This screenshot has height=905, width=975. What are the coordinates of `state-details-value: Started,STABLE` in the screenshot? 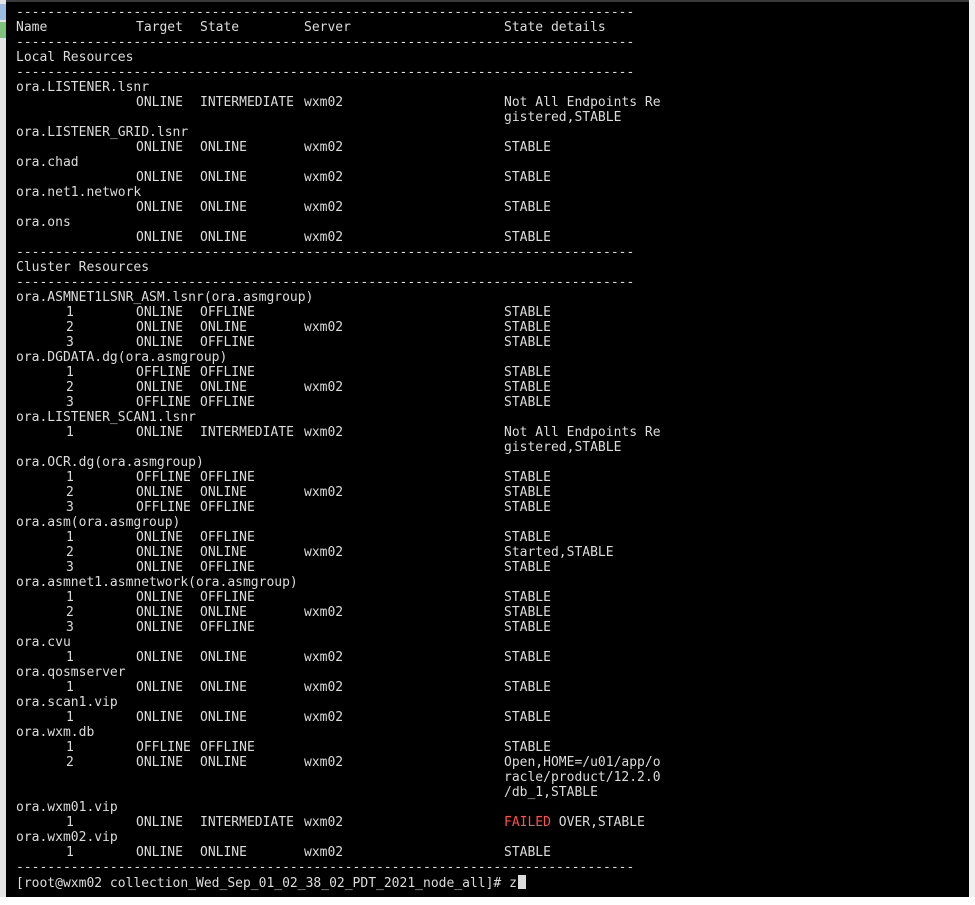 It's located at (559, 552).